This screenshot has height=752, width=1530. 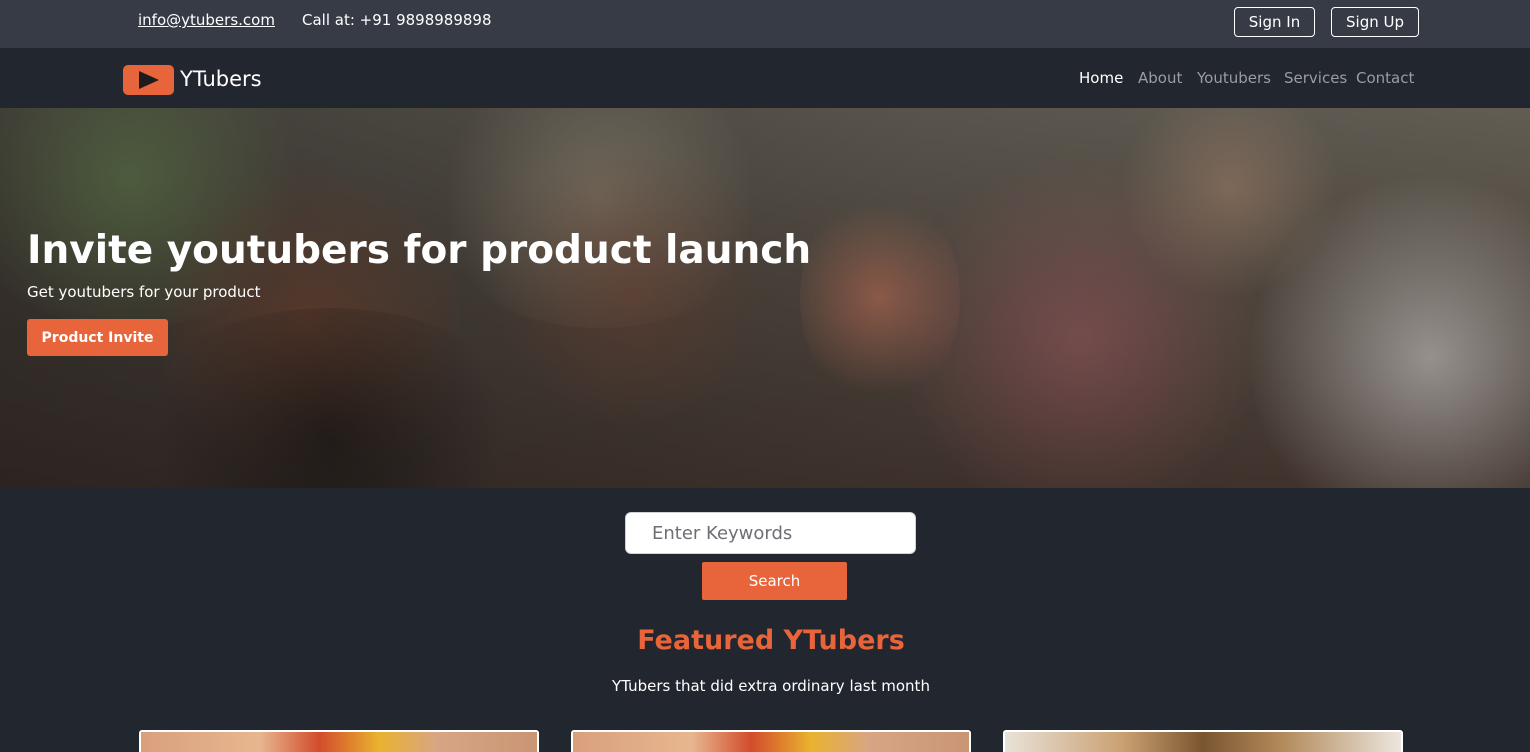 I want to click on hero-title: Invite youtubers for product launch, so click(x=419, y=250).